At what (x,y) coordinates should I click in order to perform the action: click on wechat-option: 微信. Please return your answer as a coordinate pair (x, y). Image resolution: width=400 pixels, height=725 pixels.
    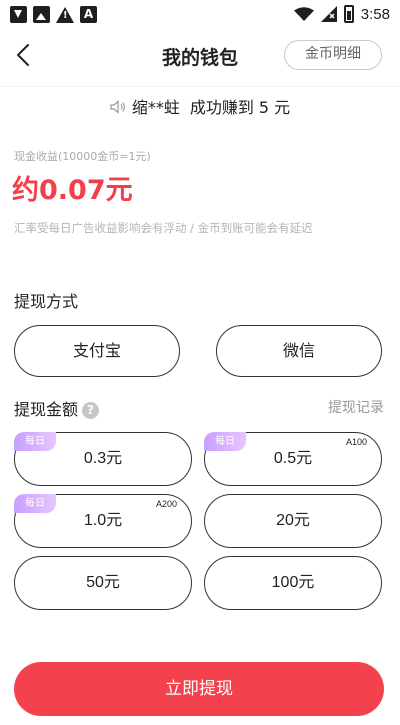
    Looking at the image, I should click on (299, 351).